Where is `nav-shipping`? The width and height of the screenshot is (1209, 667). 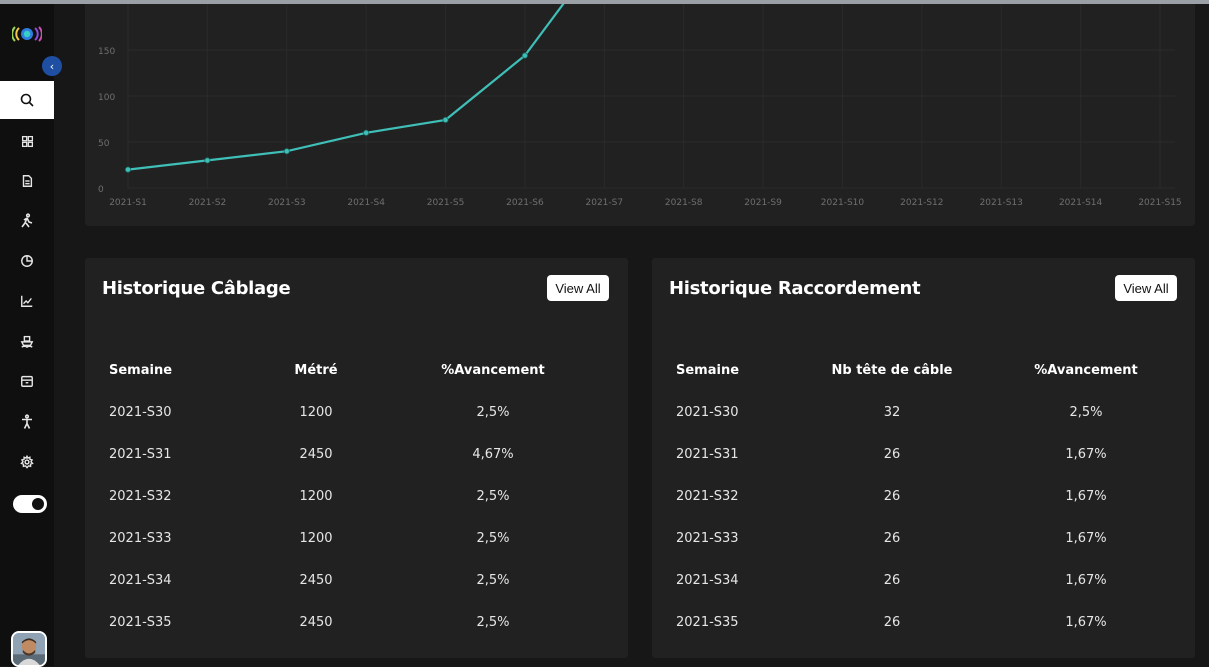
nav-shipping is located at coordinates (27, 341).